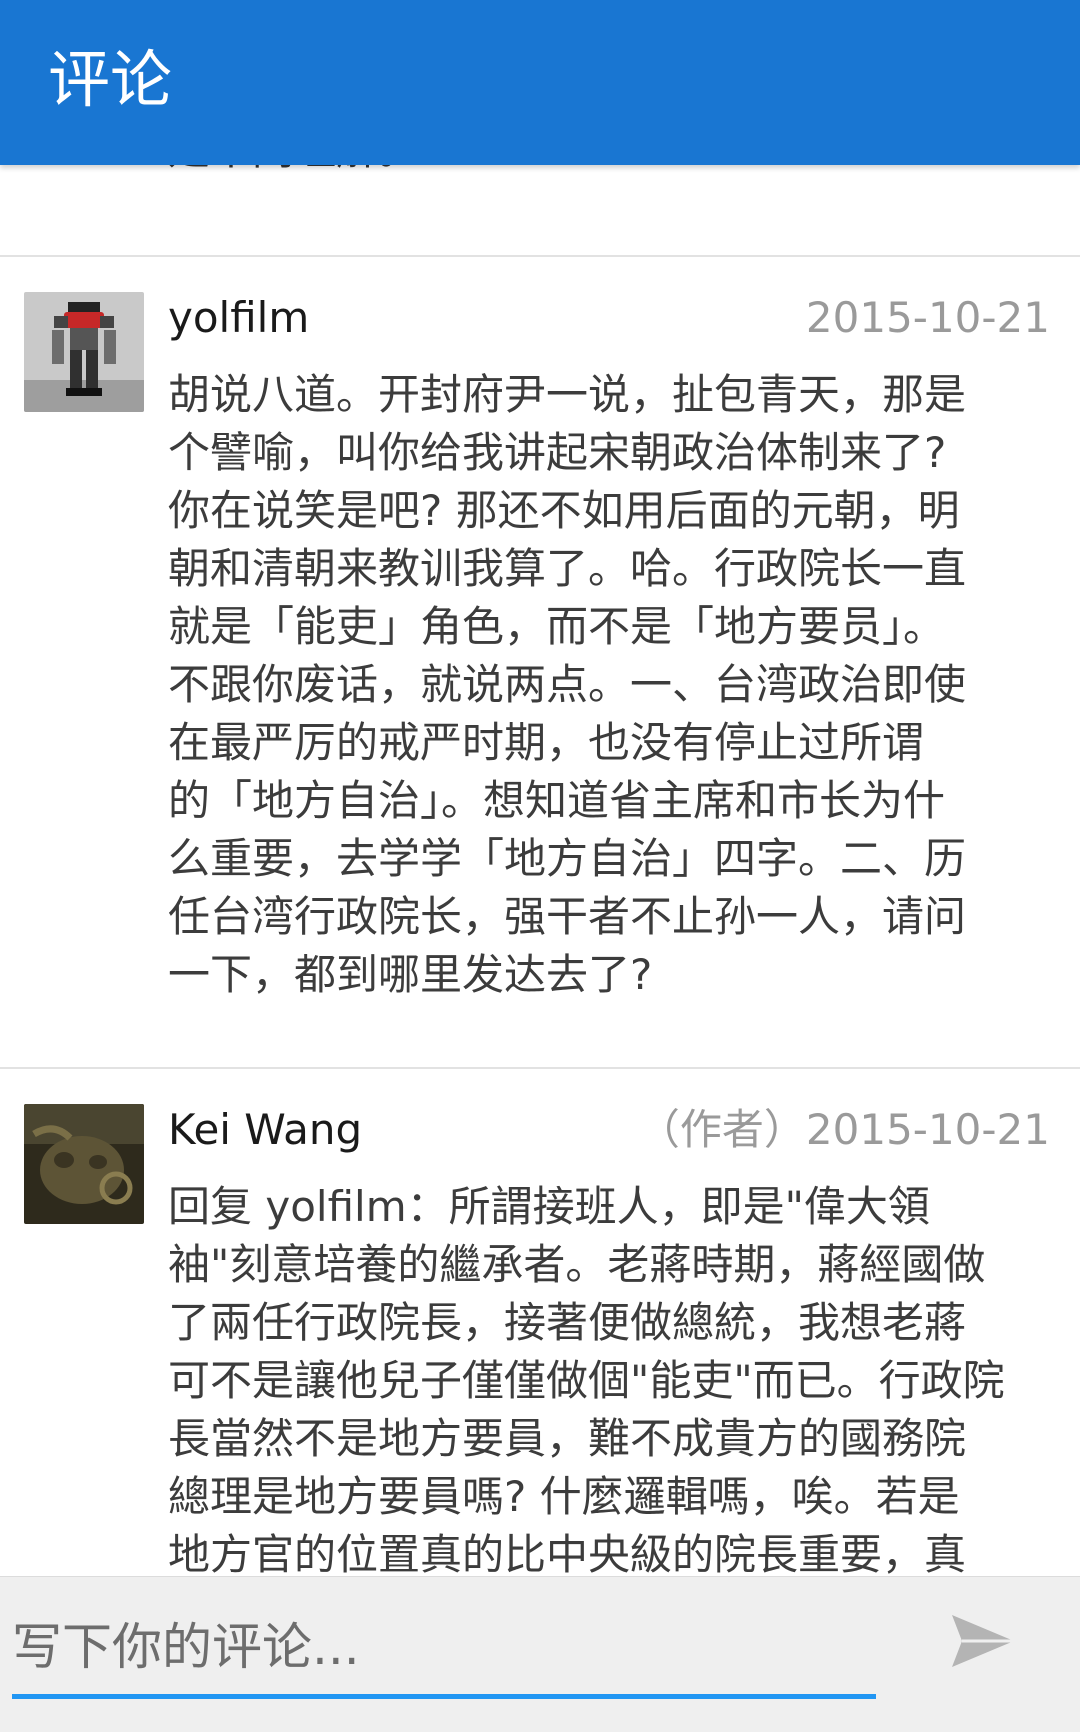  I want to click on comment-line: 總理是地方要員嗎? 什麼邏輯嗎，唉。若是, so click(564, 1496).